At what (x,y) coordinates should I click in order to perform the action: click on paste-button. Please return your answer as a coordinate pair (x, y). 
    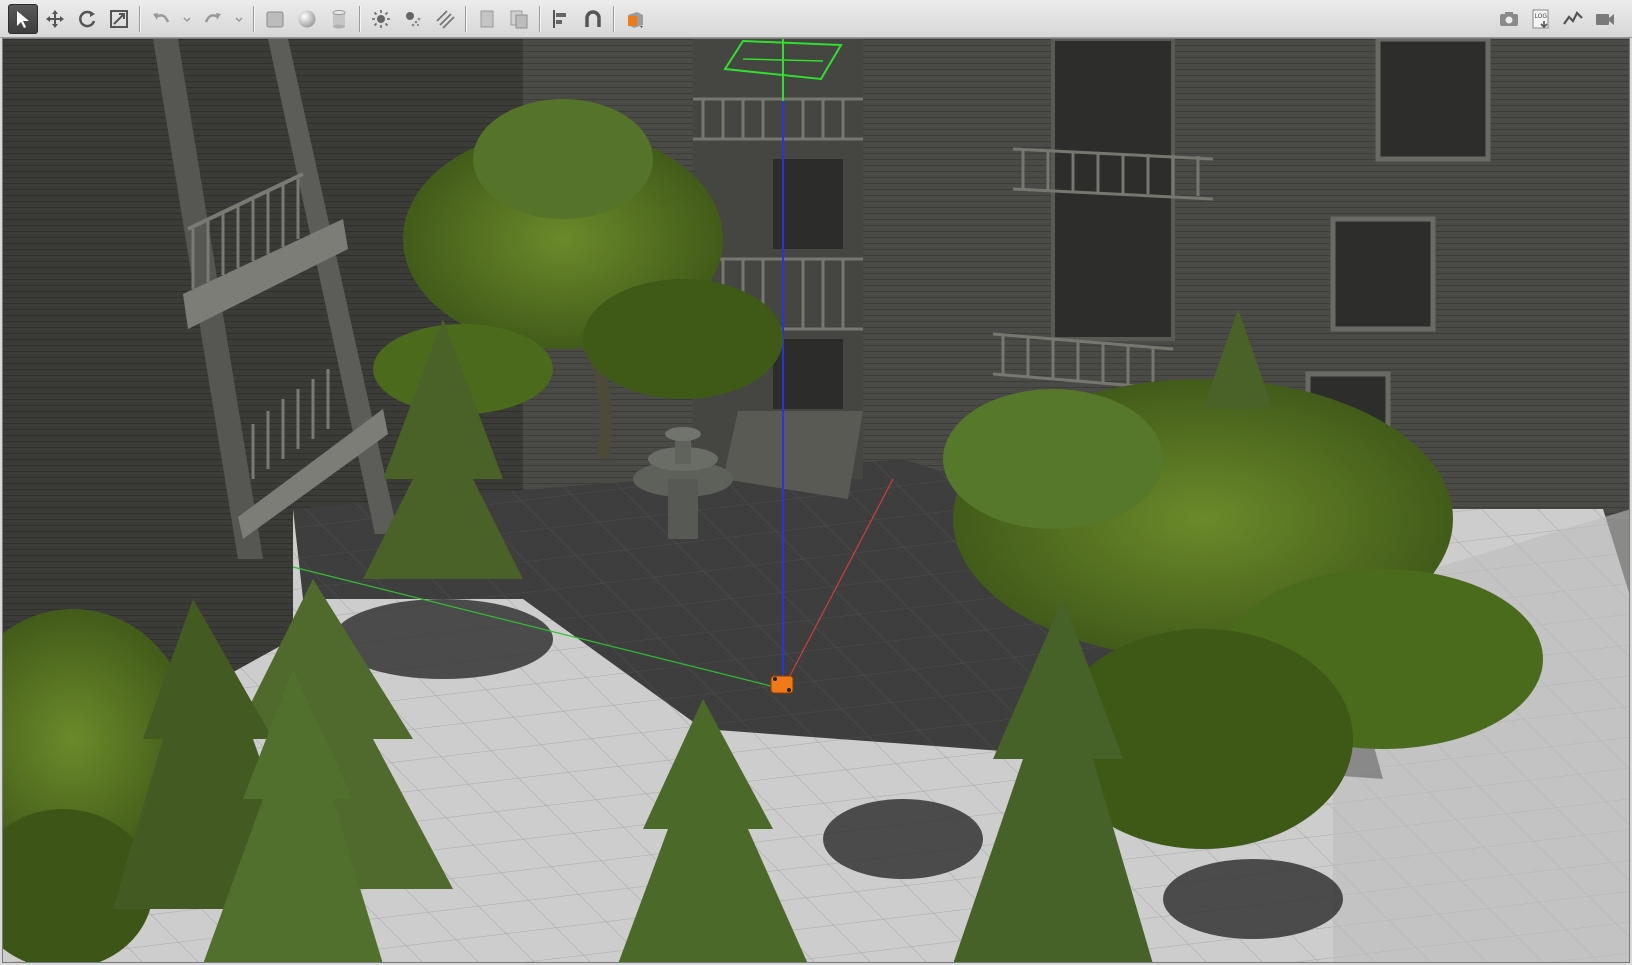
    Looking at the image, I should click on (519, 19).